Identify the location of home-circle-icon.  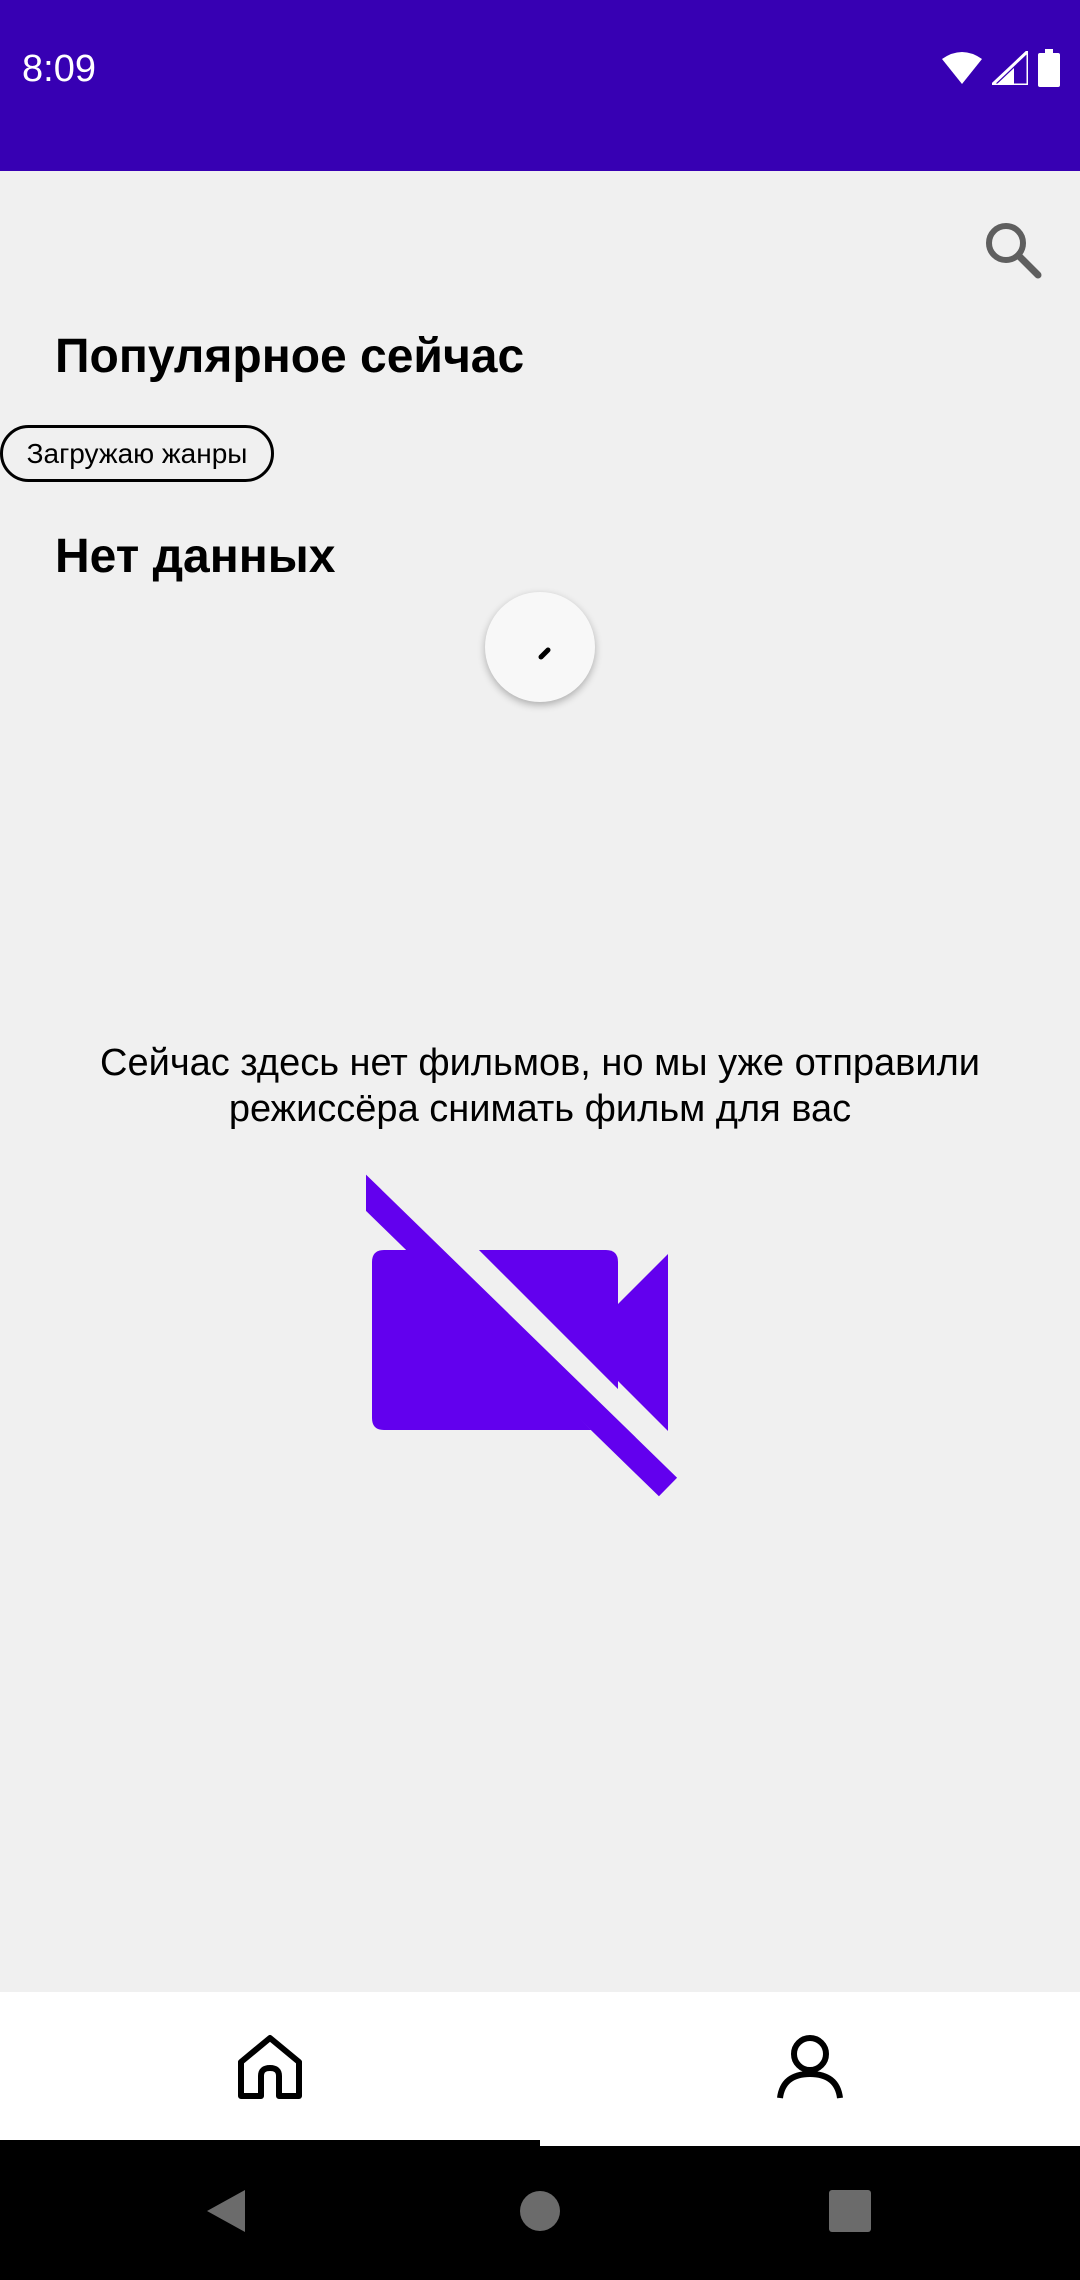
(540, 2213).